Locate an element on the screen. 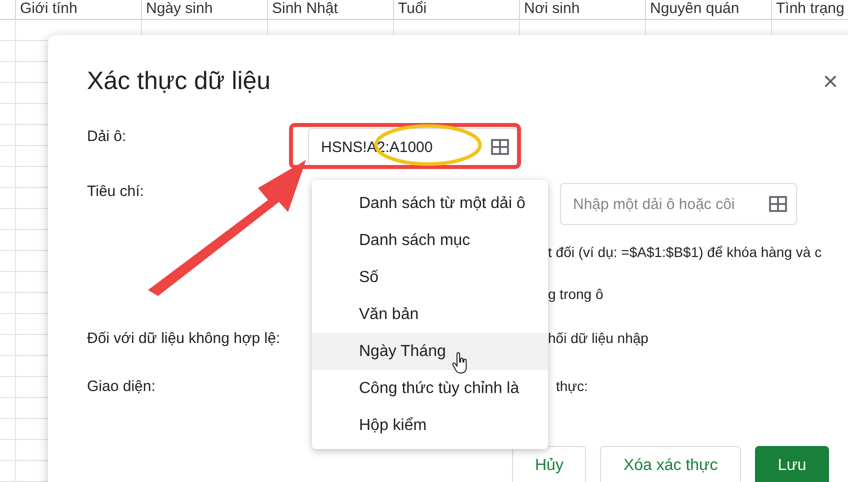  dialog-button: Hủy is located at coordinates (549, 464).